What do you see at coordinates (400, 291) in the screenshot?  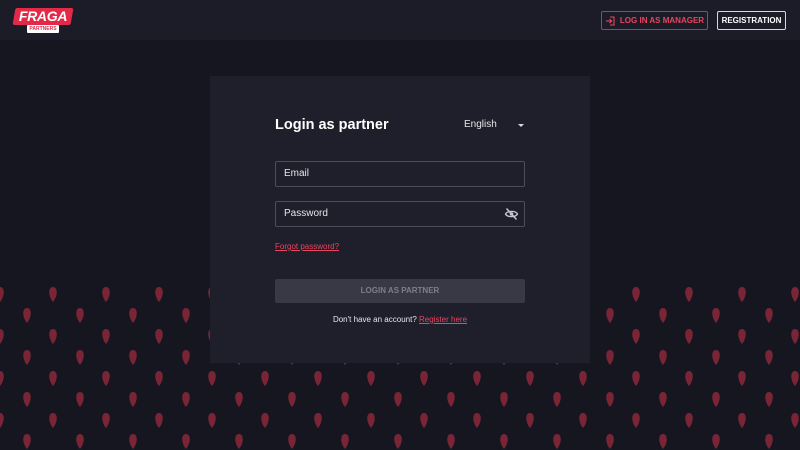 I see `login-as-partner-button: LOGIN AS PARTNER` at bounding box center [400, 291].